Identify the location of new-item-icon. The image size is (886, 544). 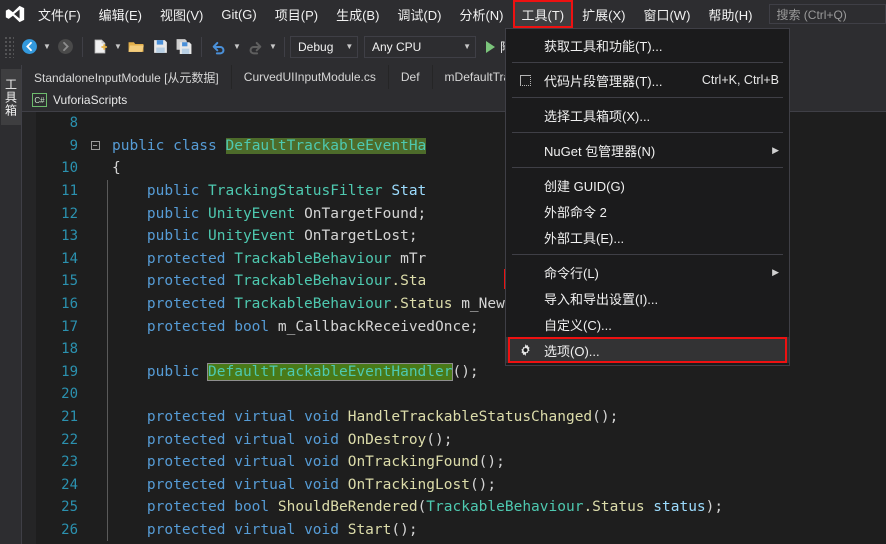
(100, 47).